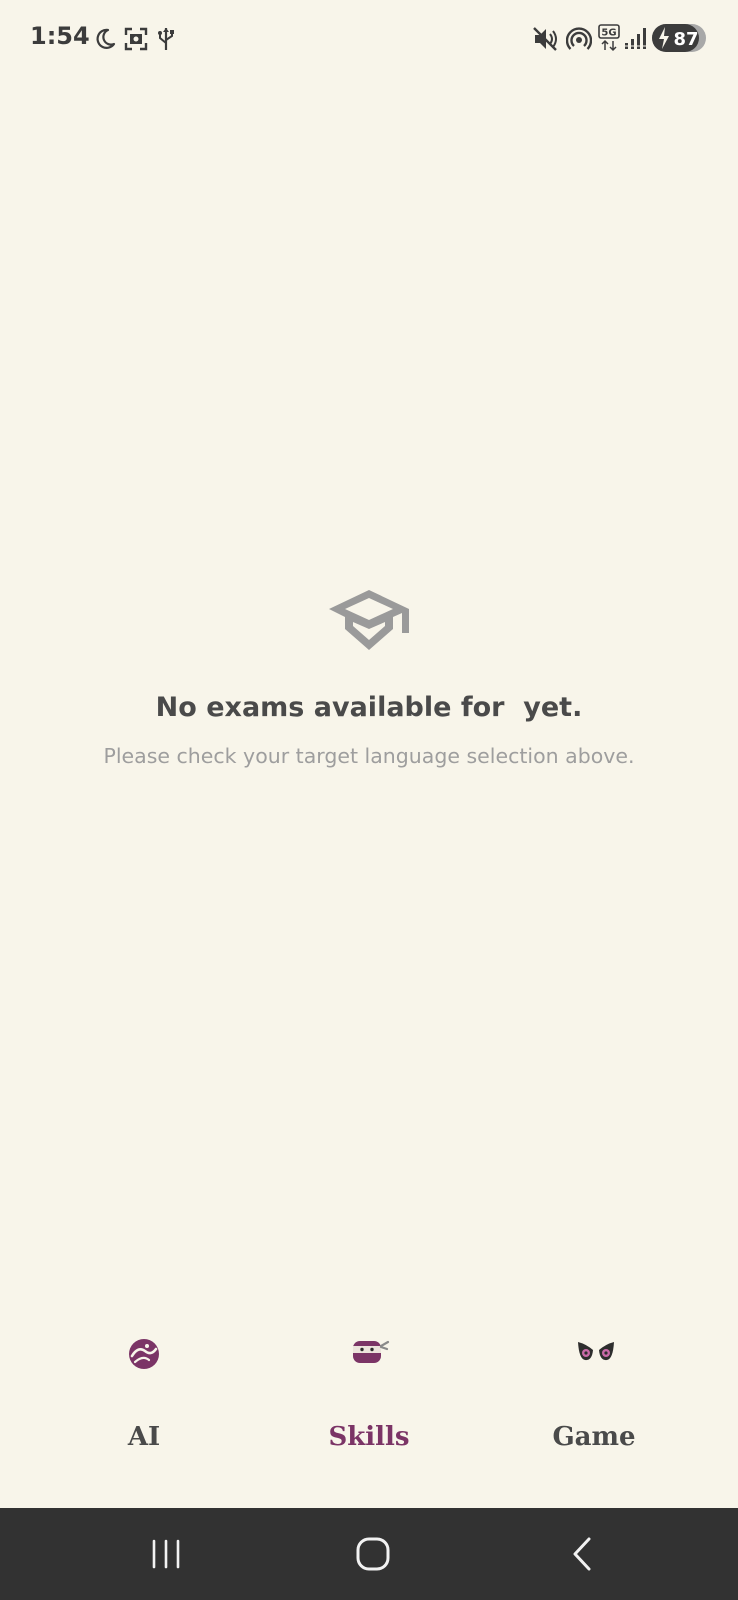 This screenshot has width=738, height=1600. Describe the element at coordinates (373, 1554) in the screenshot. I see `home-icon` at that location.